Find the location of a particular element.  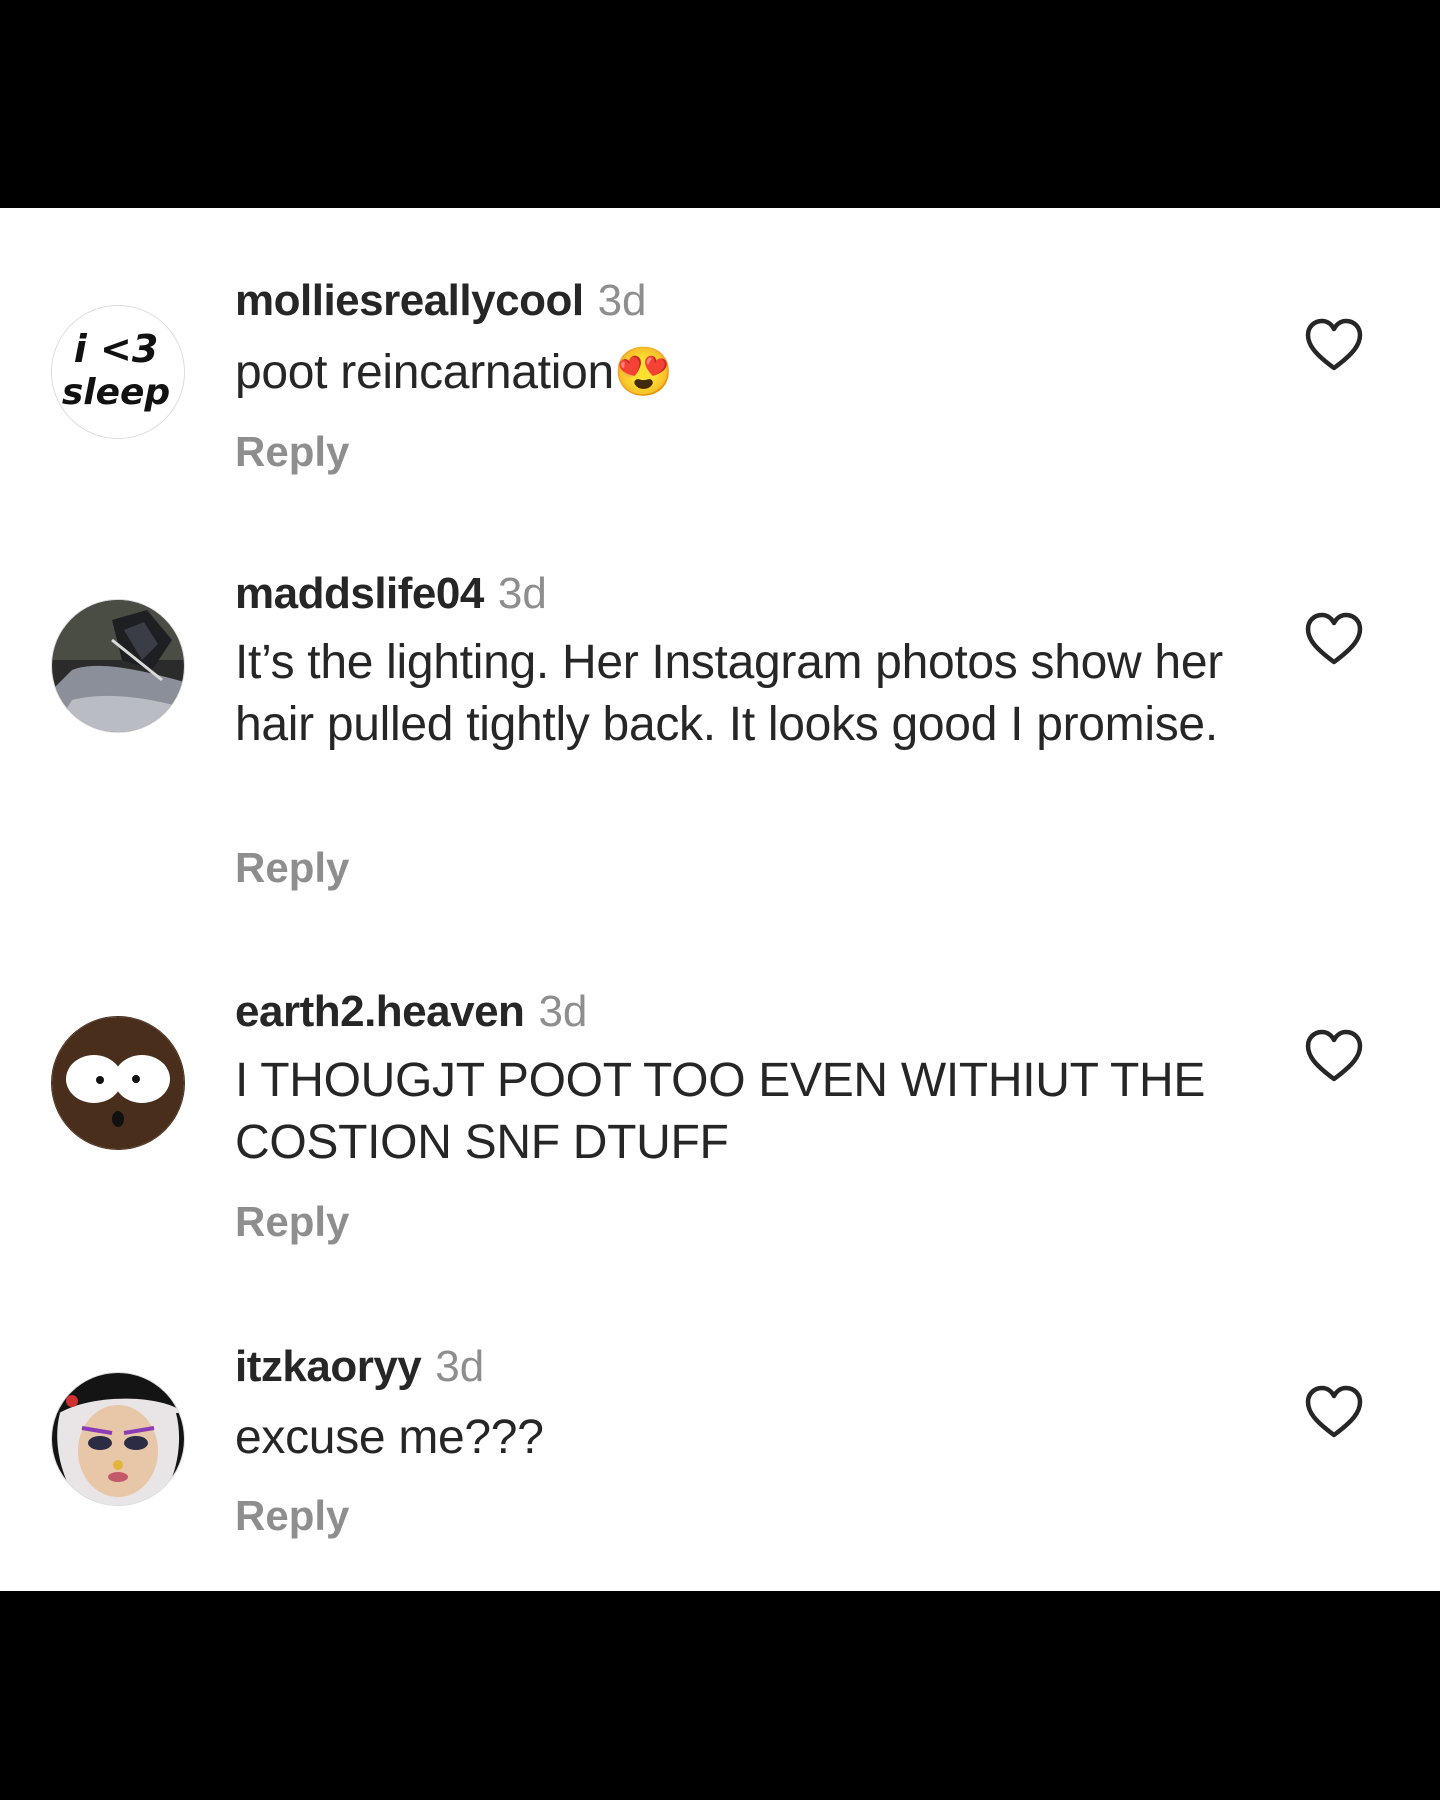

comment-text: excuse me??? is located at coordinates (389, 1437).